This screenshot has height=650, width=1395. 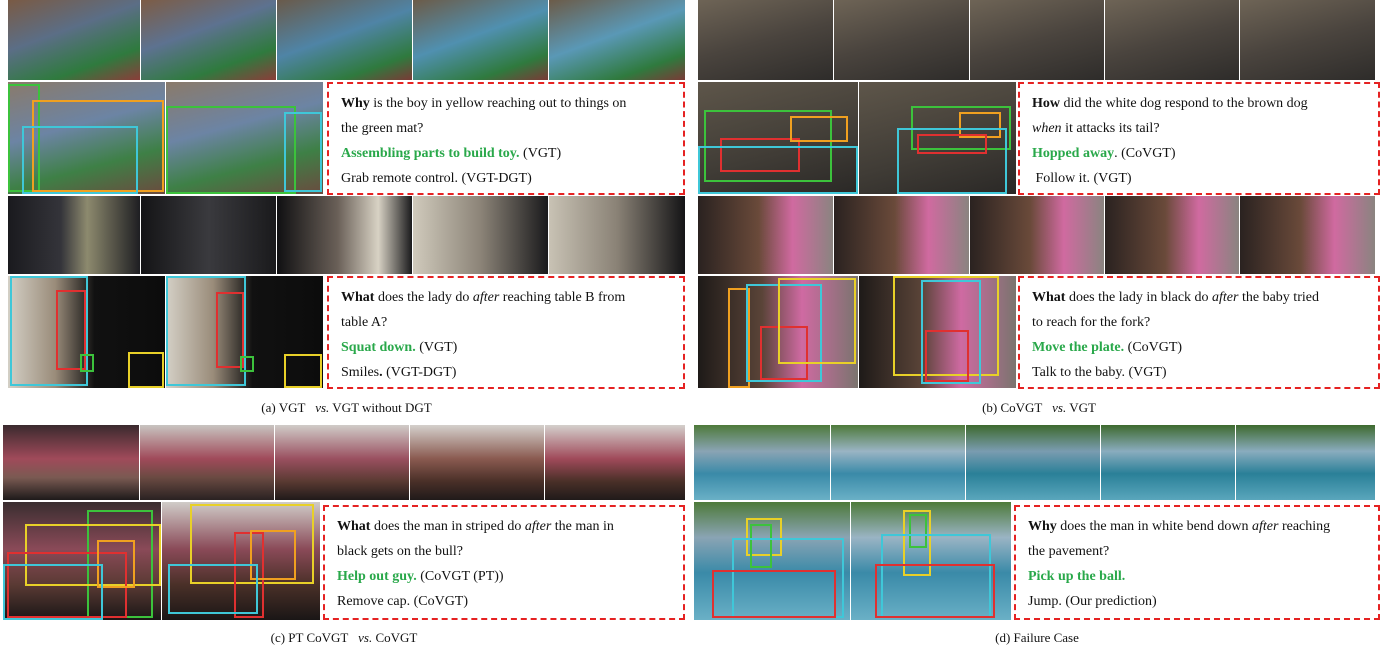 I want to click on correct-answer: Assembling parts to build toy., so click(x=430, y=153).